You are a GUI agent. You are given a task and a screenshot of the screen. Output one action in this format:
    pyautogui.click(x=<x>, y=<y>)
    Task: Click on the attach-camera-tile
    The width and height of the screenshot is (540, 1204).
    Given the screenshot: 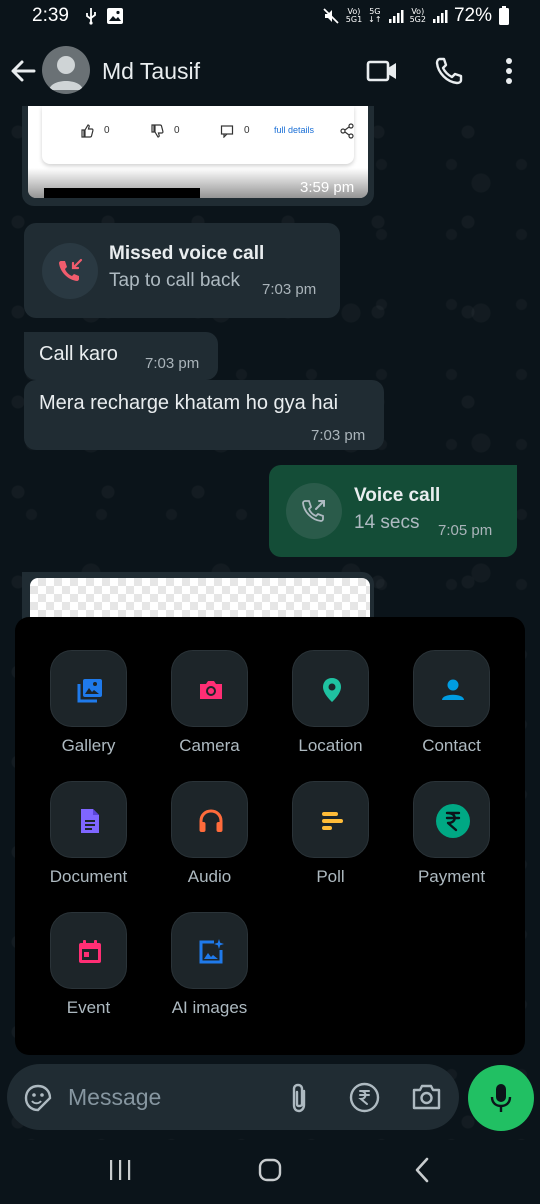 What is the action you would take?
    pyautogui.click(x=209, y=688)
    